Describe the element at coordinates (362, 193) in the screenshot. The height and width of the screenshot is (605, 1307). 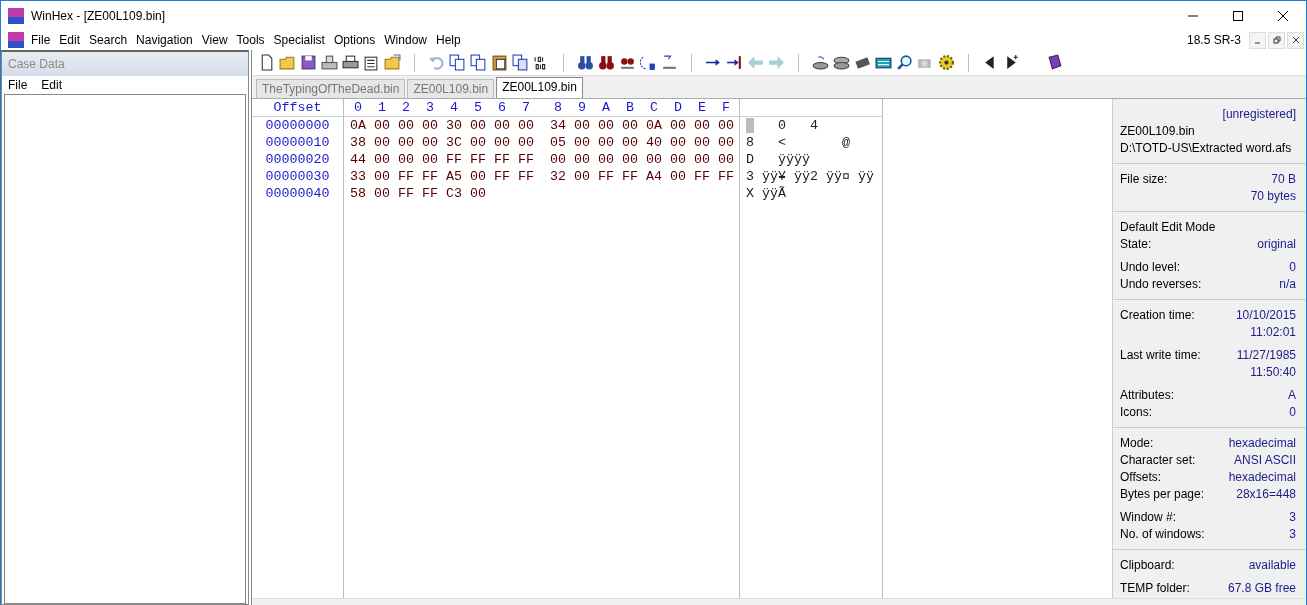
I see `byte-cell: 58` at that location.